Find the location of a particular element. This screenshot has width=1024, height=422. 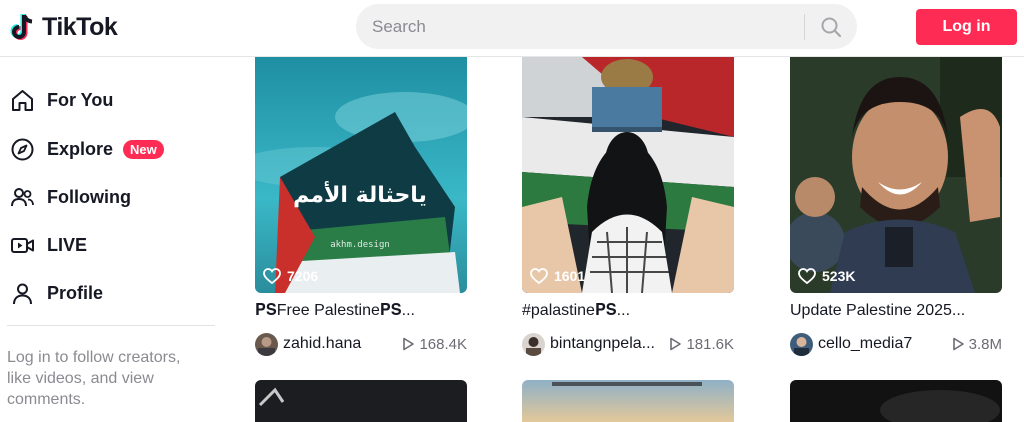

tiktok-logo: TikTok is located at coordinates (64, 27).